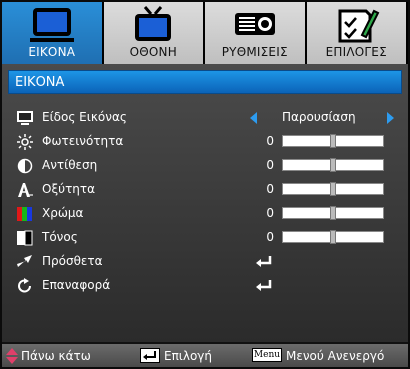 The image size is (410, 369). I want to click on row-tint: Τόνος 0, so click(205, 238).